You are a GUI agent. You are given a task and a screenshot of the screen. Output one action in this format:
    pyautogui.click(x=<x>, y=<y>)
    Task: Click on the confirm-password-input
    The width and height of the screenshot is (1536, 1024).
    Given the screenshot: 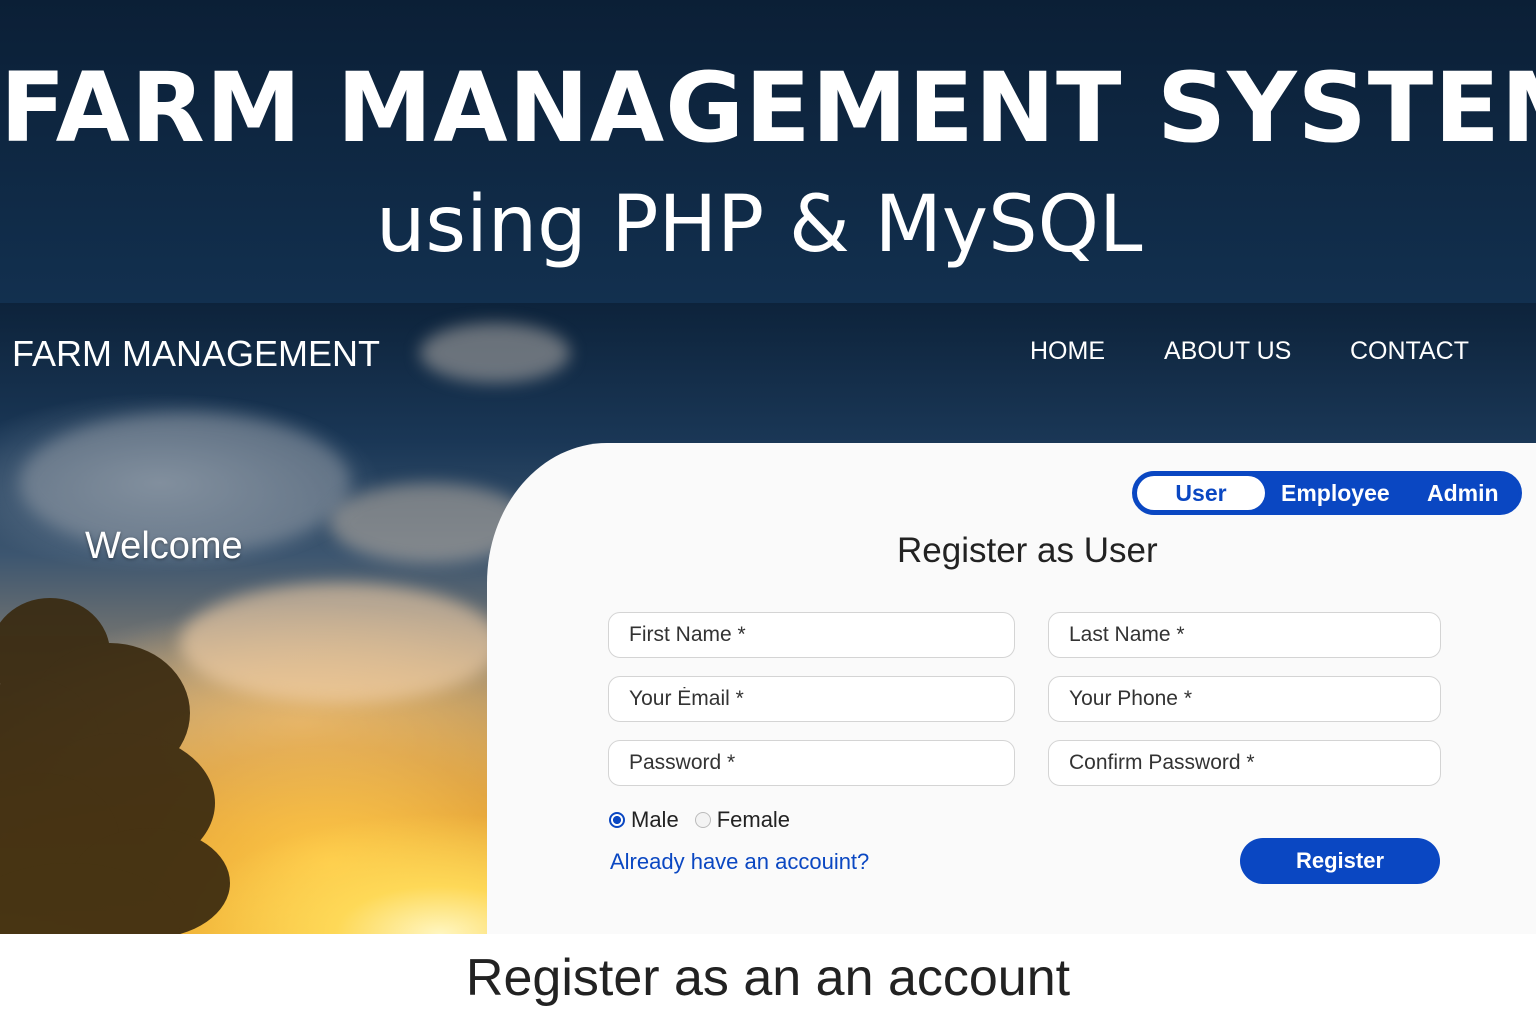 What is the action you would take?
    pyautogui.click(x=1244, y=763)
    